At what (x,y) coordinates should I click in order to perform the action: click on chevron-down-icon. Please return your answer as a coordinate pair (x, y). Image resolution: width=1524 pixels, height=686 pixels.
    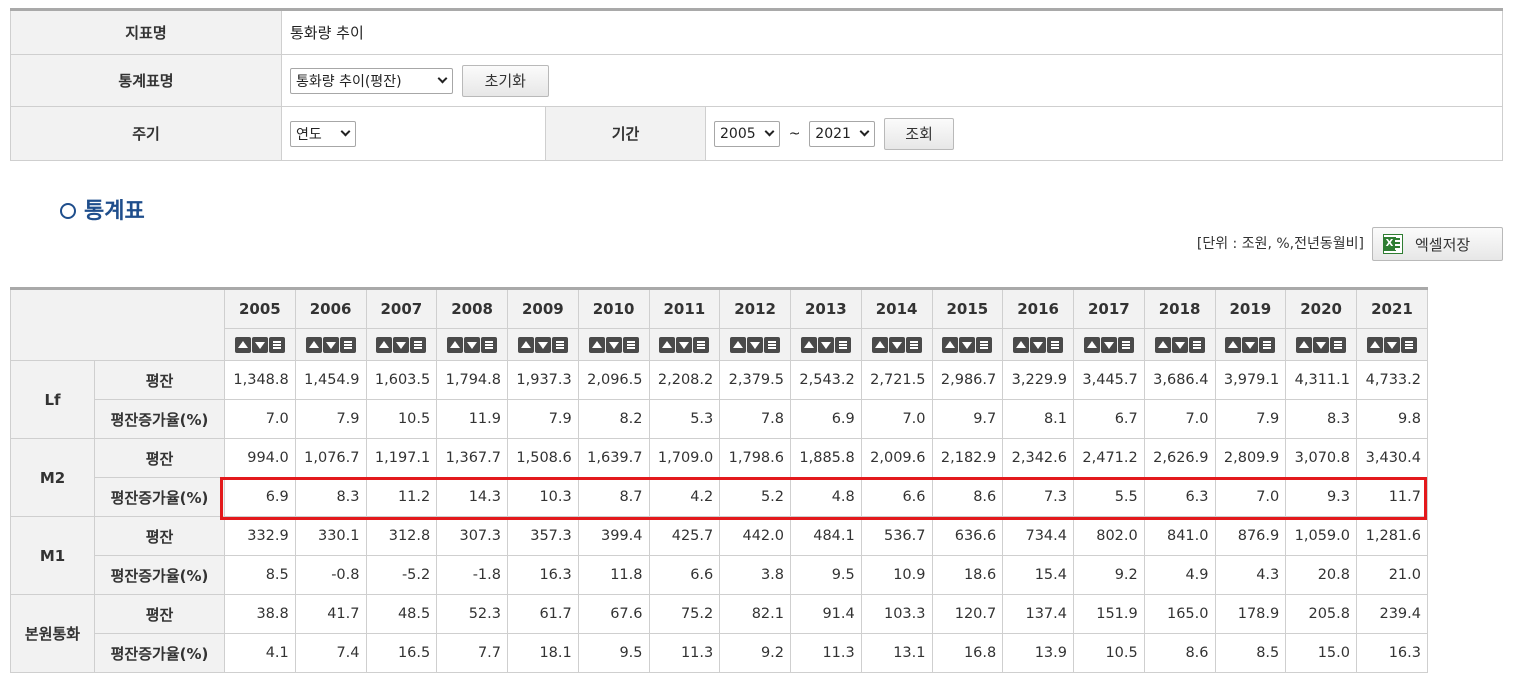
    Looking at the image, I should click on (442, 78).